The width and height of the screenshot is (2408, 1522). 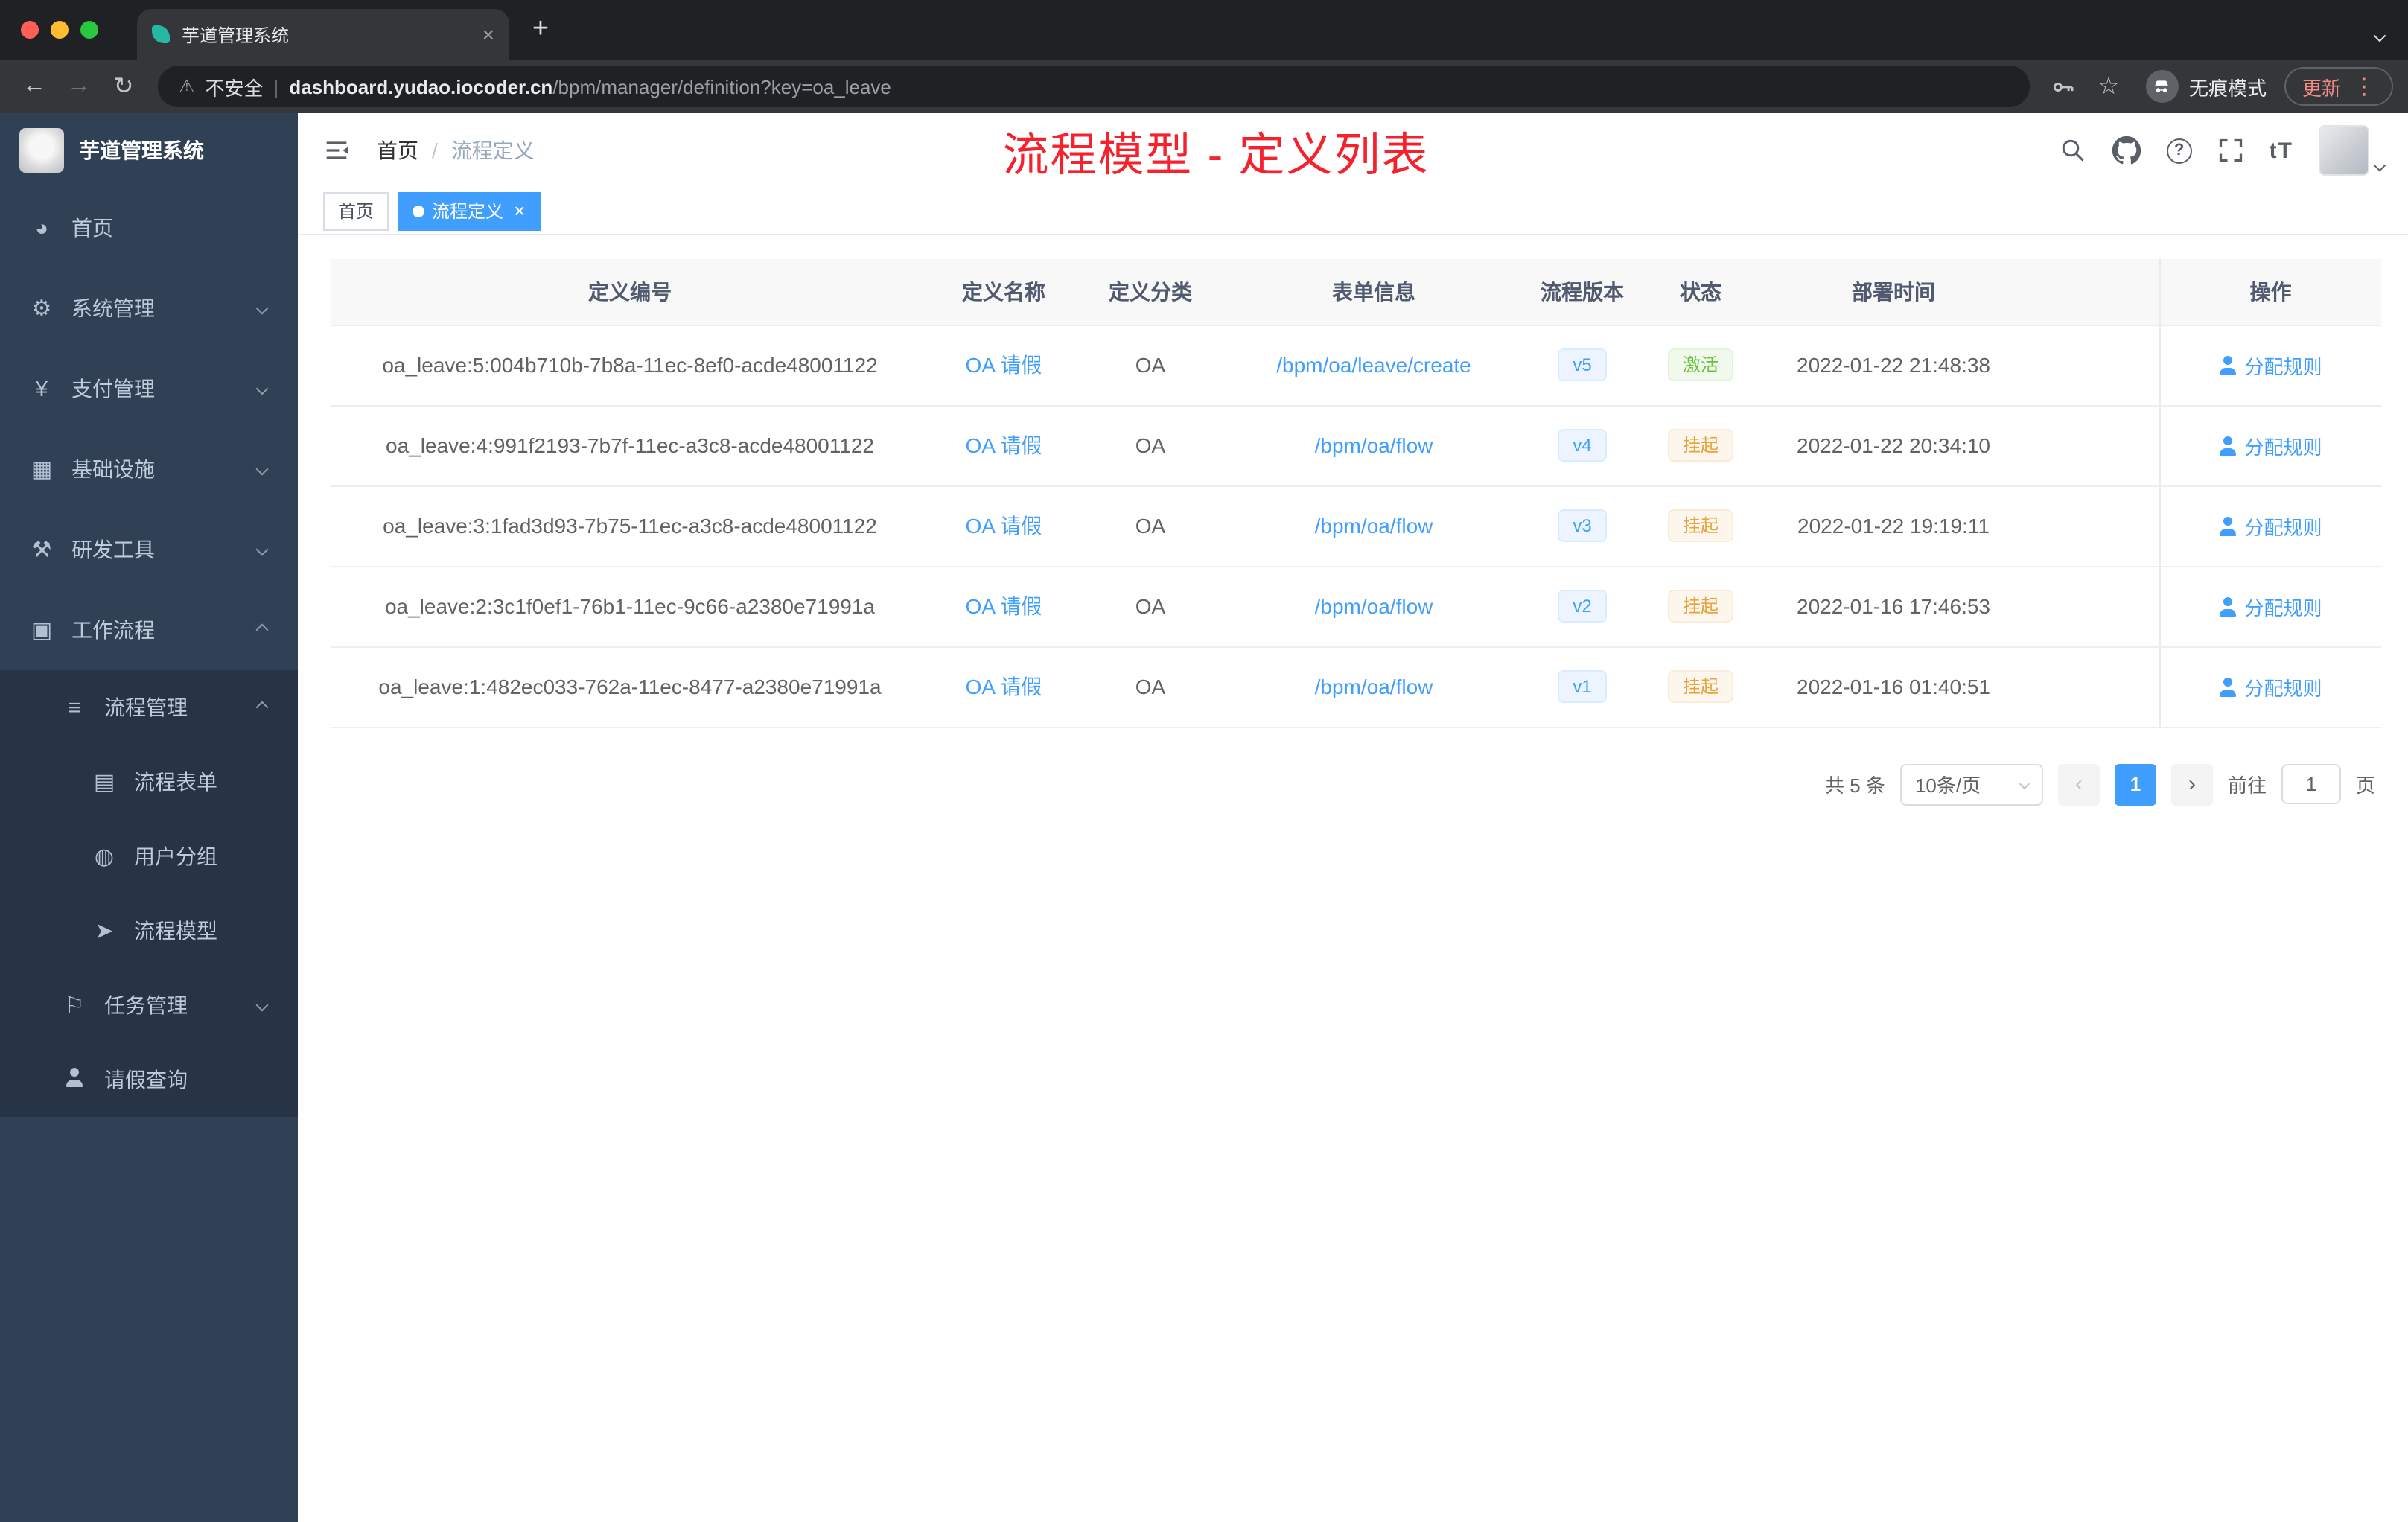 I want to click on pagination: 共 5 条 10条/页 ‹ 1 › 前往 页, so click(x=1353, y=784).